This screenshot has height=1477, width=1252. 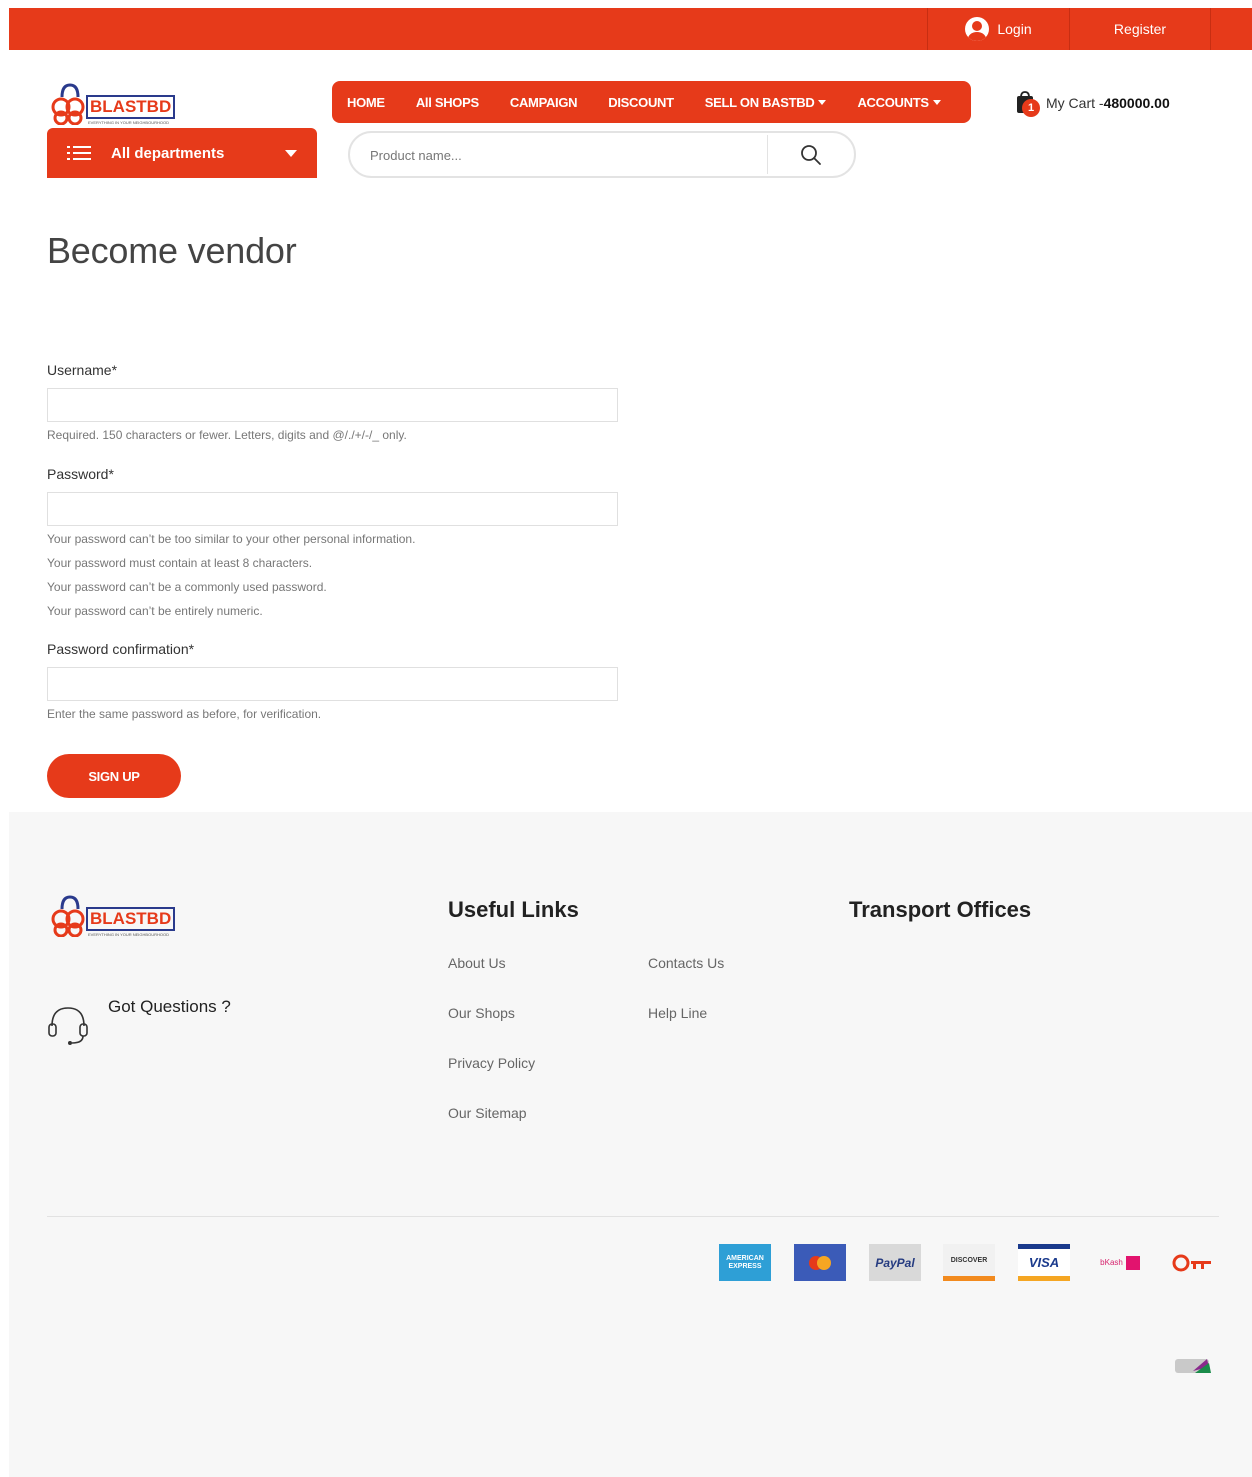 I want to click on nav-discount-label: DISCOUNT, so click(x=641, y=102).